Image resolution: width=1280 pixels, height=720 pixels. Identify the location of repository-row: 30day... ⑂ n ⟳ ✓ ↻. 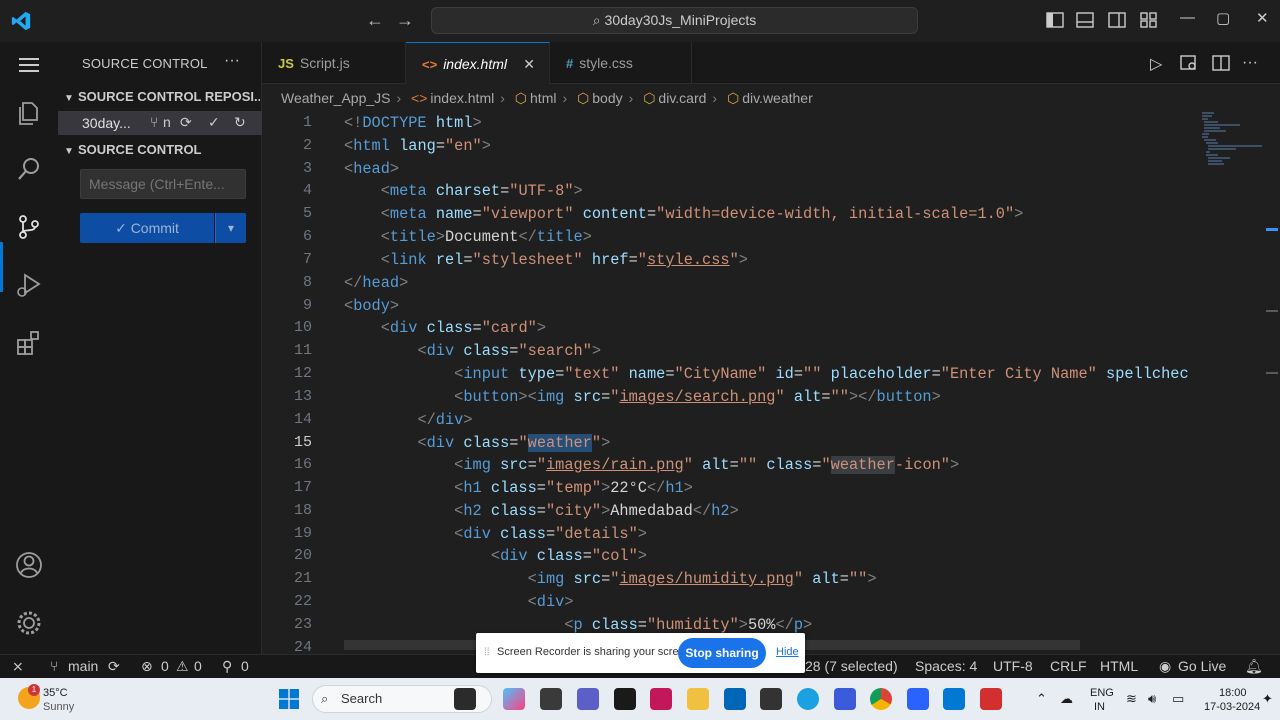
(160, 123).